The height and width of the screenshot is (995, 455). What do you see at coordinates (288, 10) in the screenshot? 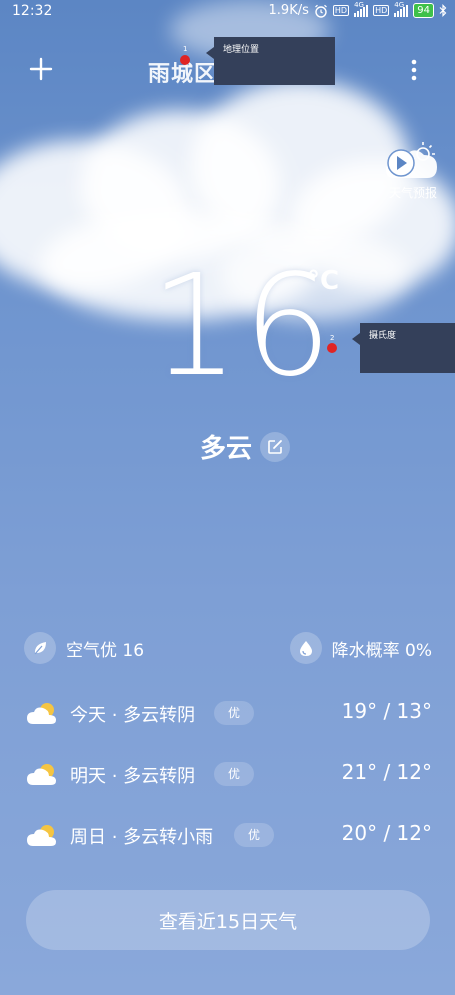
I see `net-speed: 1.9K/s` at bounding box center [288, 10].